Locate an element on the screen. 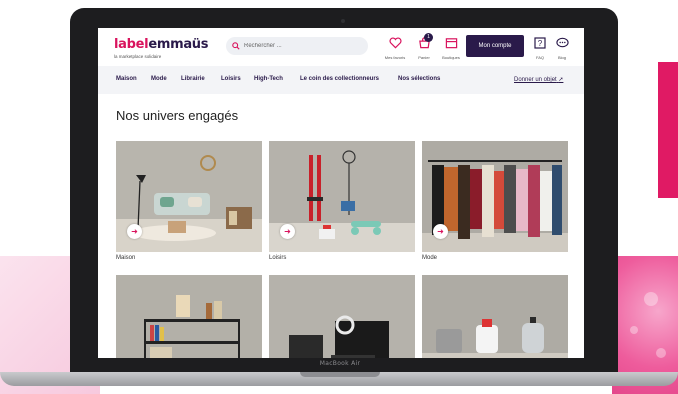 This screenshot has height=394, width=678. shops-link: Boutiques is located at coordinates (451, 48).